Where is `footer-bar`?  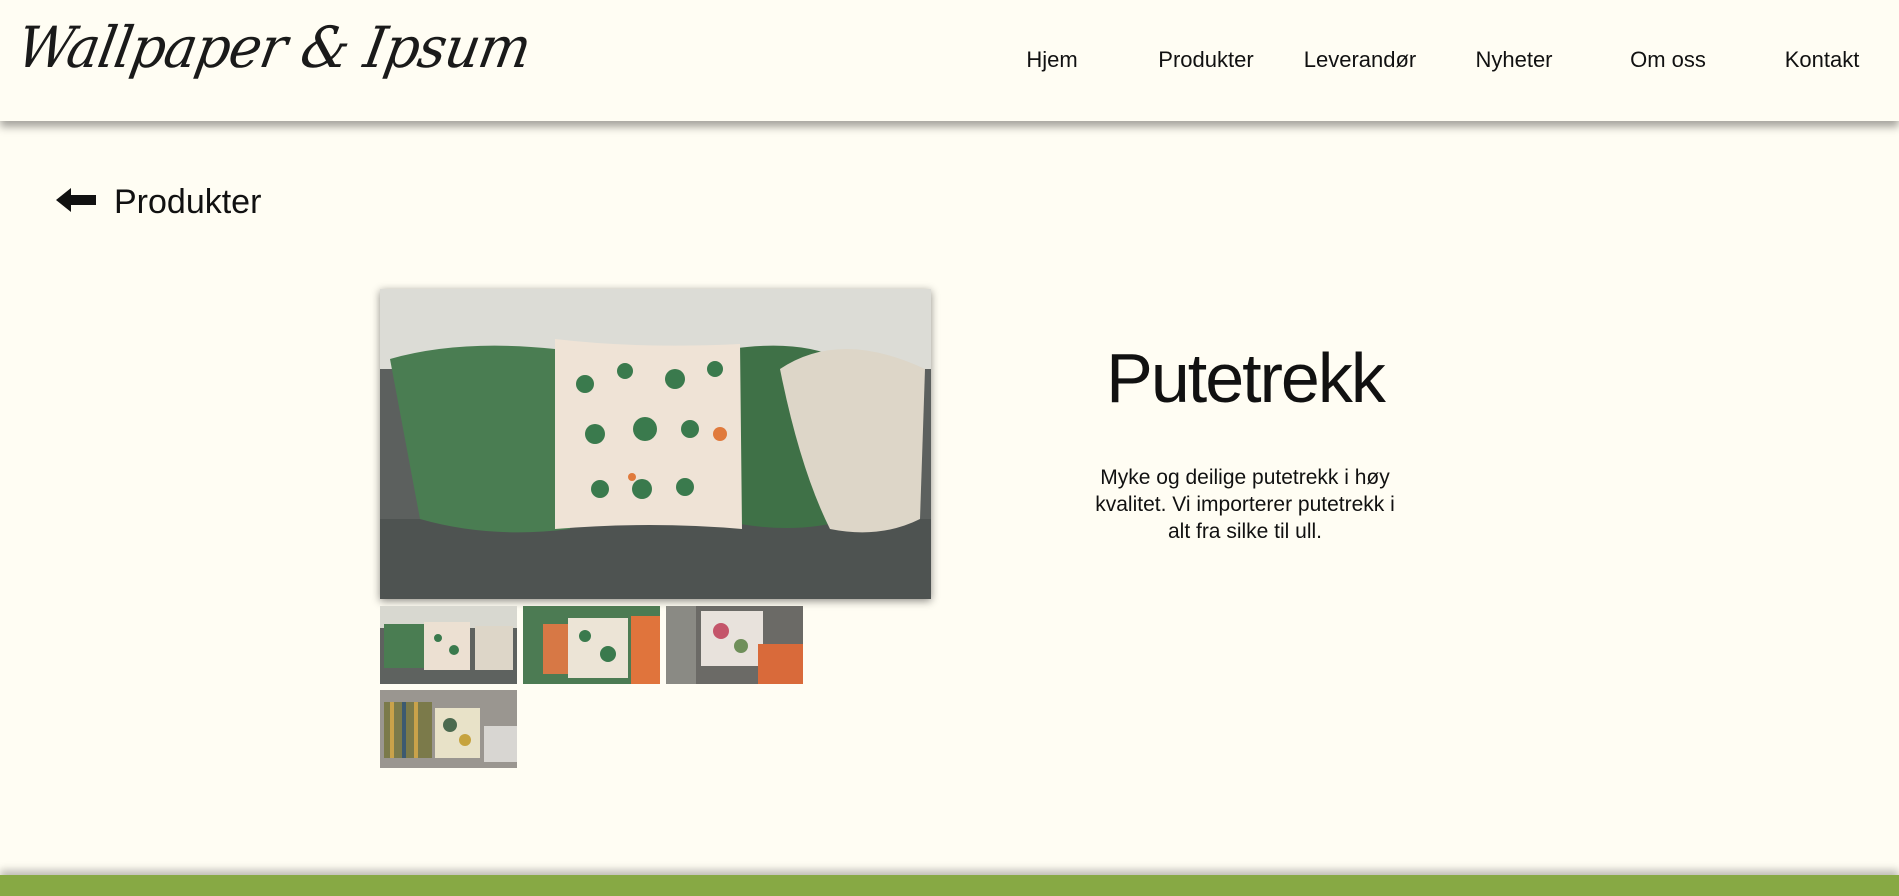
footer-bar is located at coordinates (949, 885).